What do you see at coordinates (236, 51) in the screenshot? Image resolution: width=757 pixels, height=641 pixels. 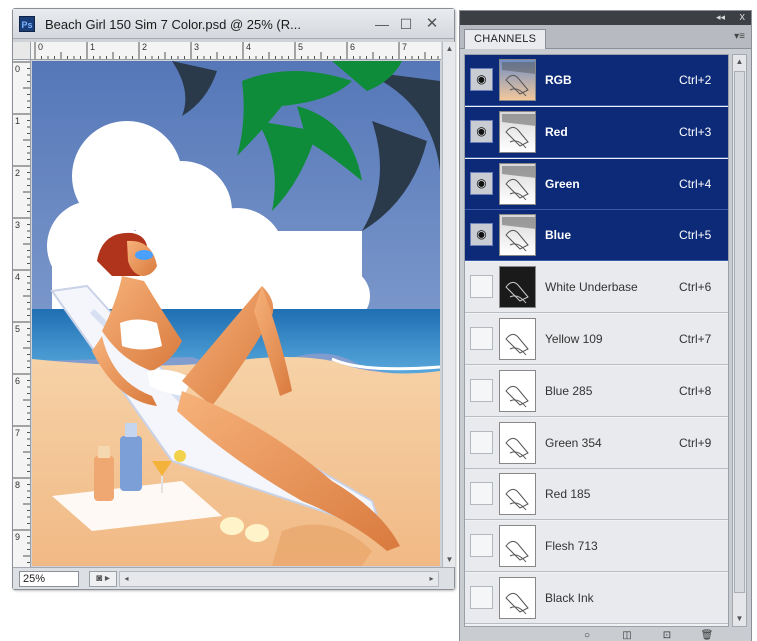 I see `horizontal-ruler: 0 1 2 3 4 5 6 7` at bounding box center [236, 51].